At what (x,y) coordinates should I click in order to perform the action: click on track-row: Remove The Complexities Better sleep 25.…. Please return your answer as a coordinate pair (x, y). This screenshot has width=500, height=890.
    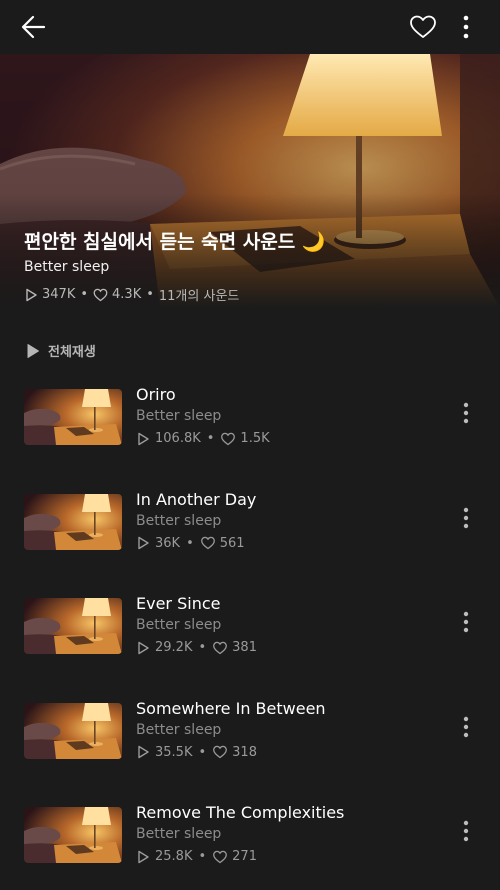
    Looking at the image, I should click on (250, 845).